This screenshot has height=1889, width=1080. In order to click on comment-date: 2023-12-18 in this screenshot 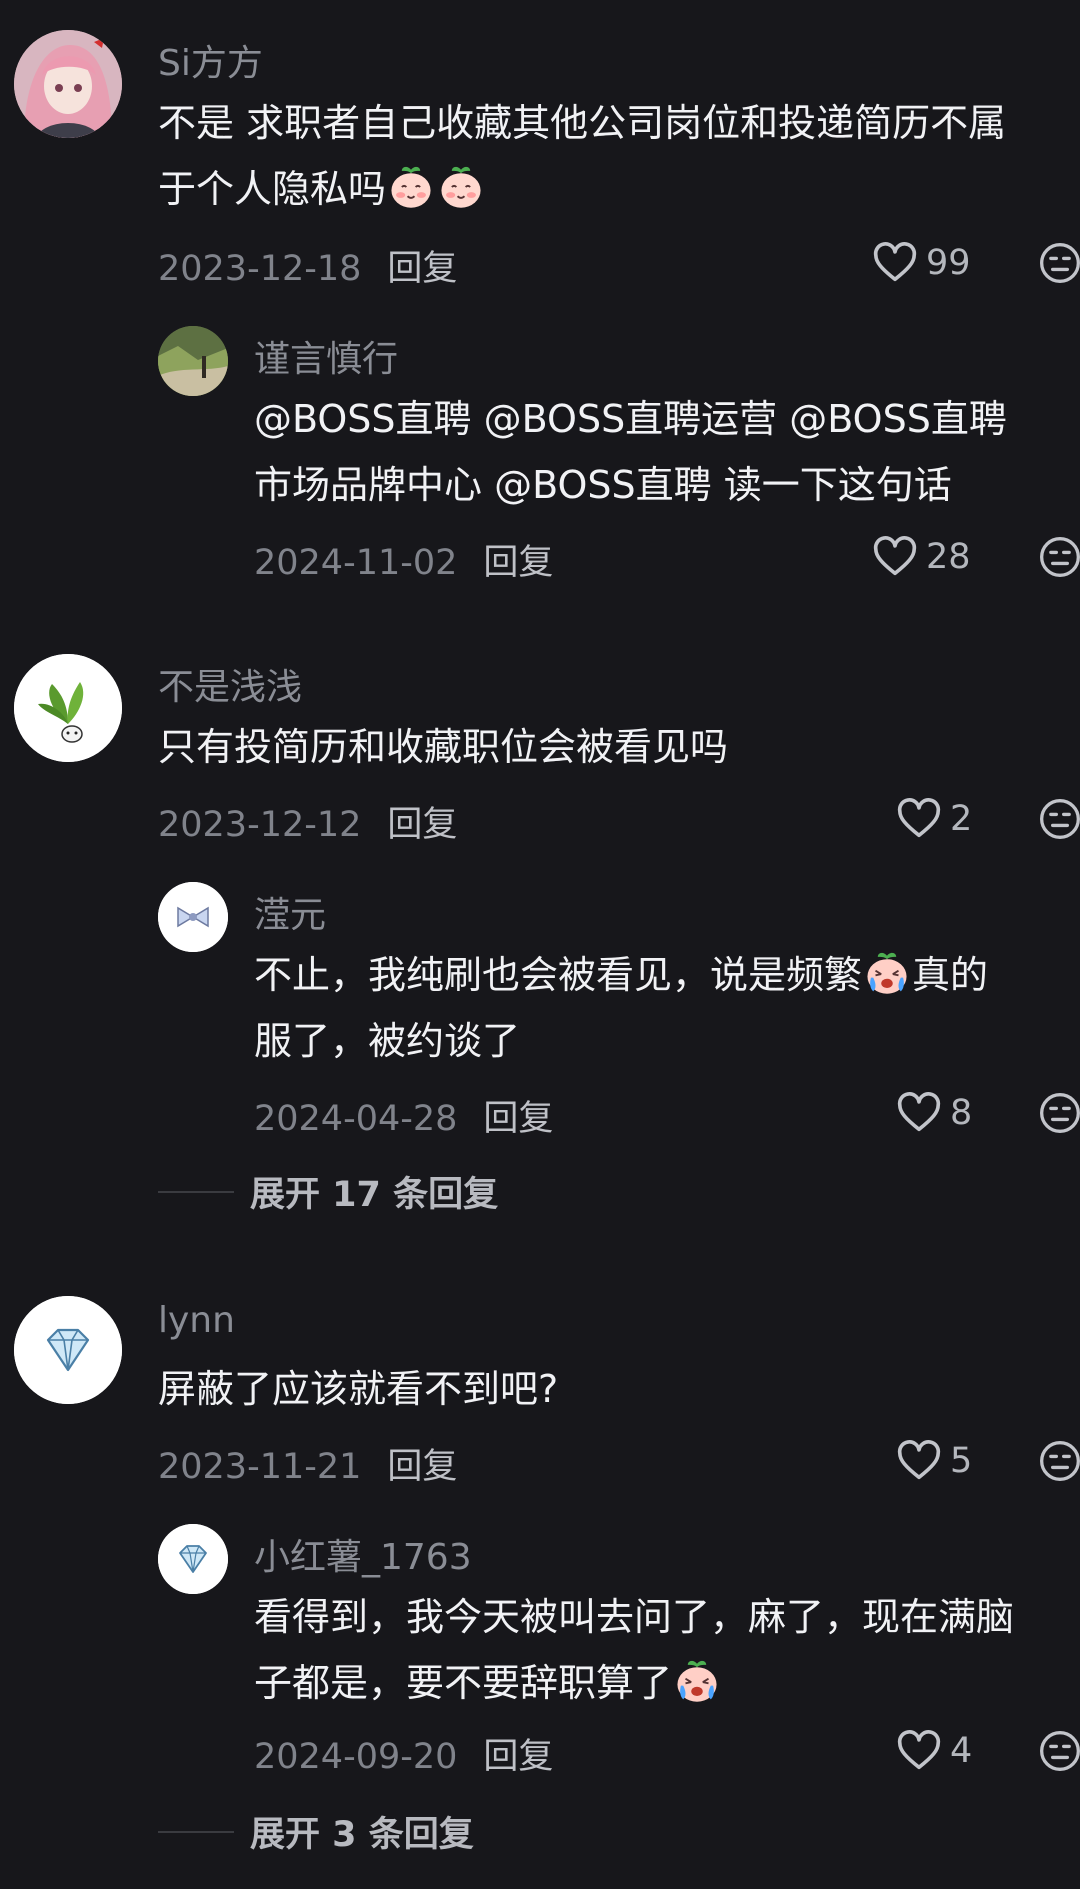, I will do `click(260, 269)`.